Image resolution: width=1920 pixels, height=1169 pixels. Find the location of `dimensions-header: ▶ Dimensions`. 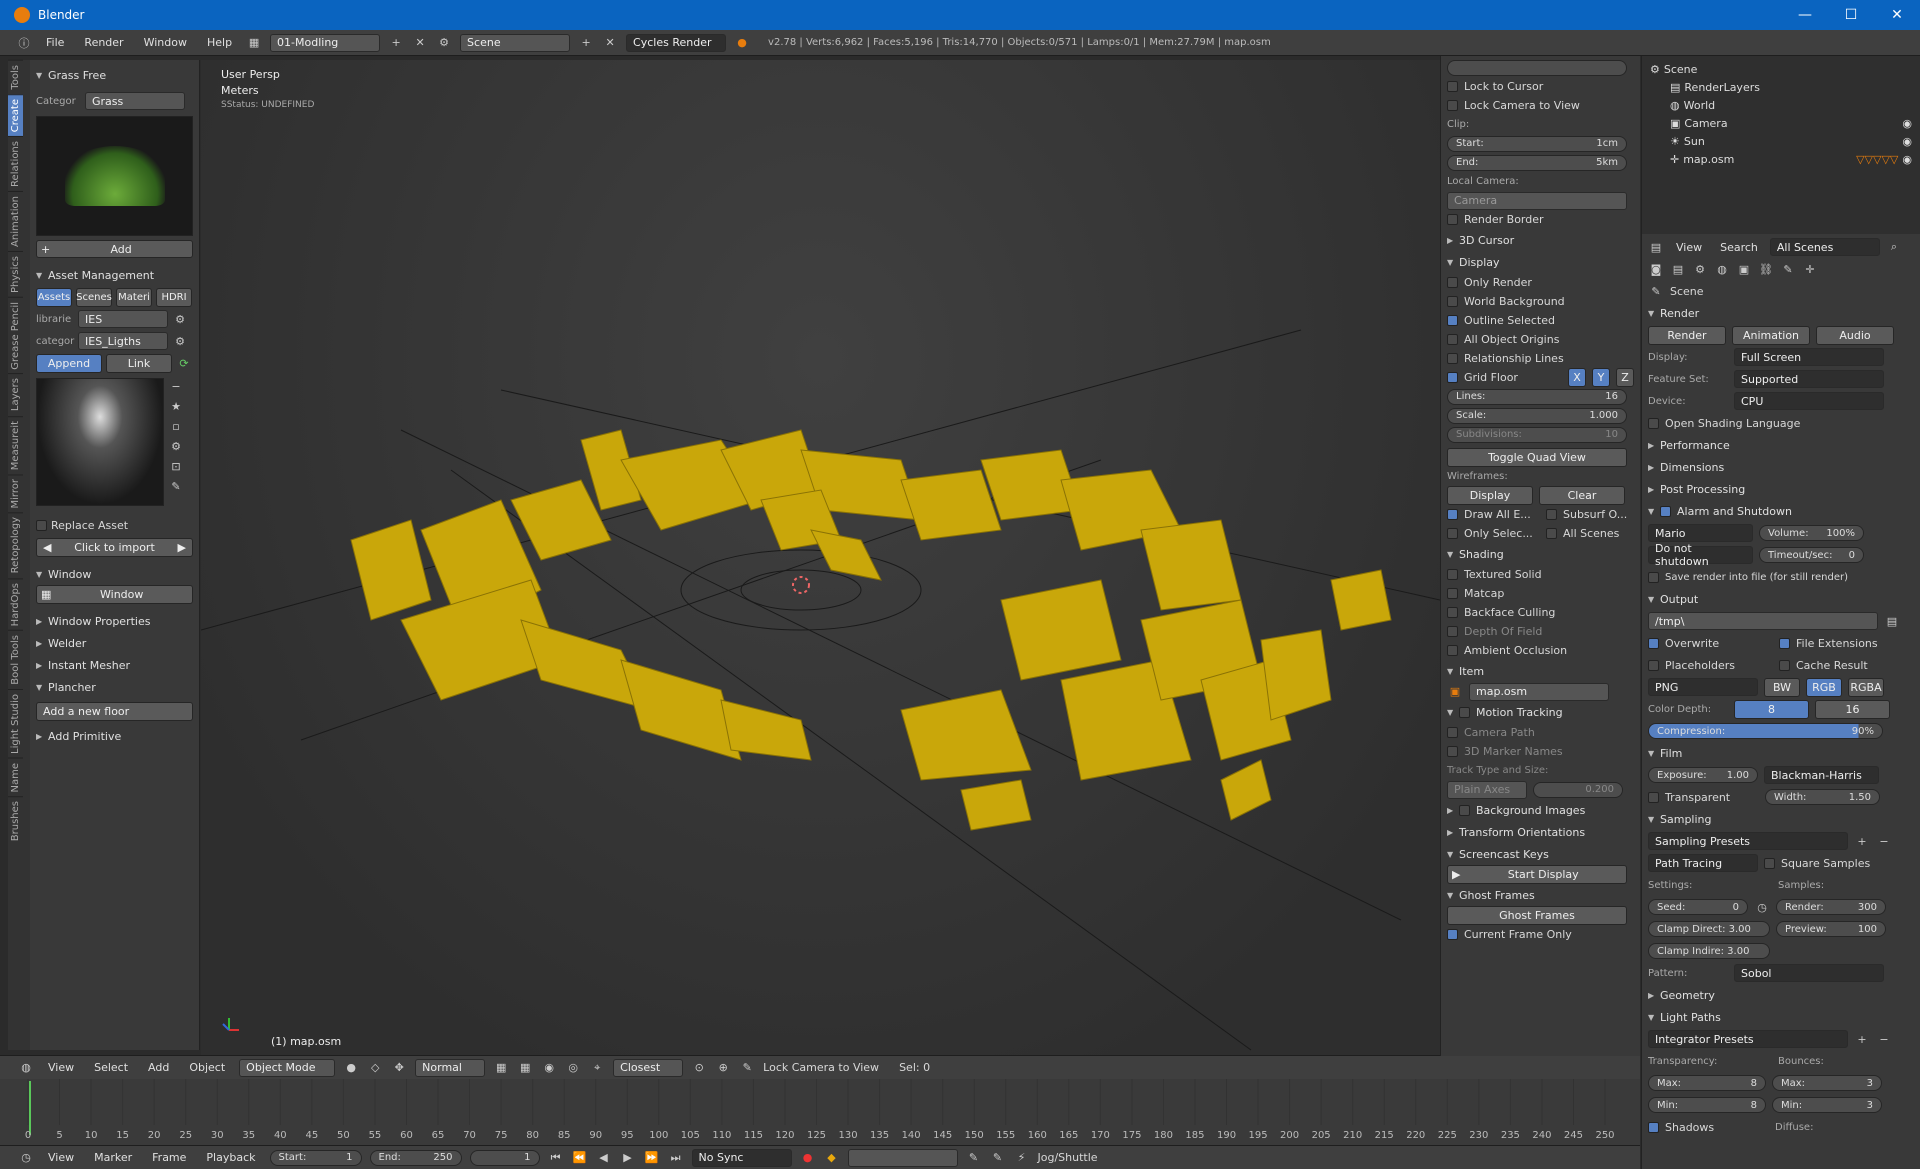

dimensions-header: ▶ Dimensions is located at coordinates (1781, 467).